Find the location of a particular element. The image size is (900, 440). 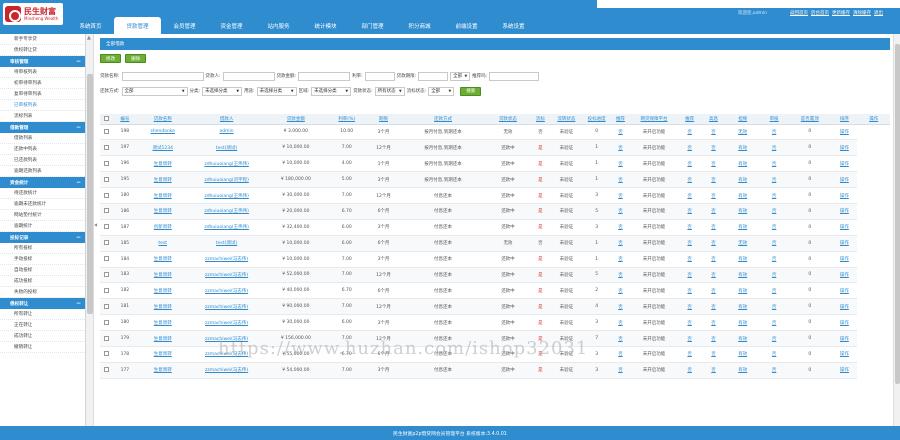

column-header: 高息 is located at coordinates (713, 119).